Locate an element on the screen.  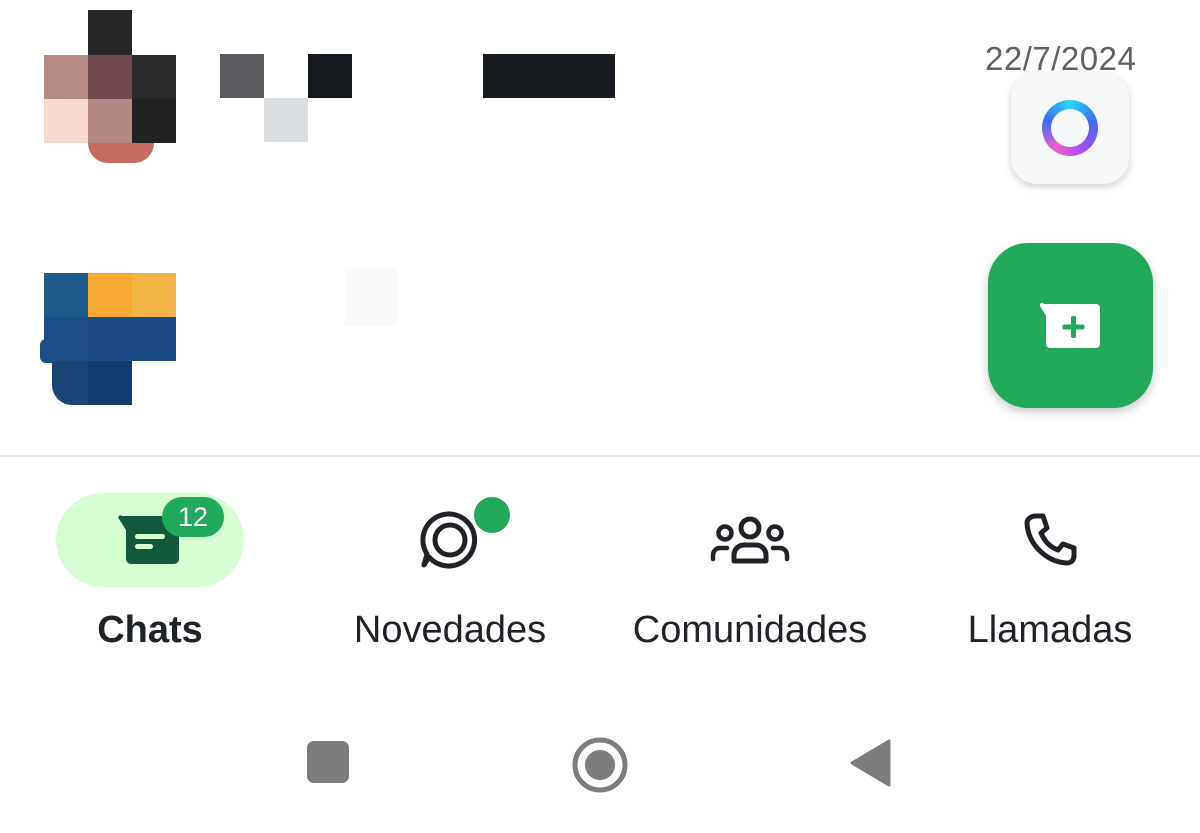
status-icon is located at coordinates (449, 540).